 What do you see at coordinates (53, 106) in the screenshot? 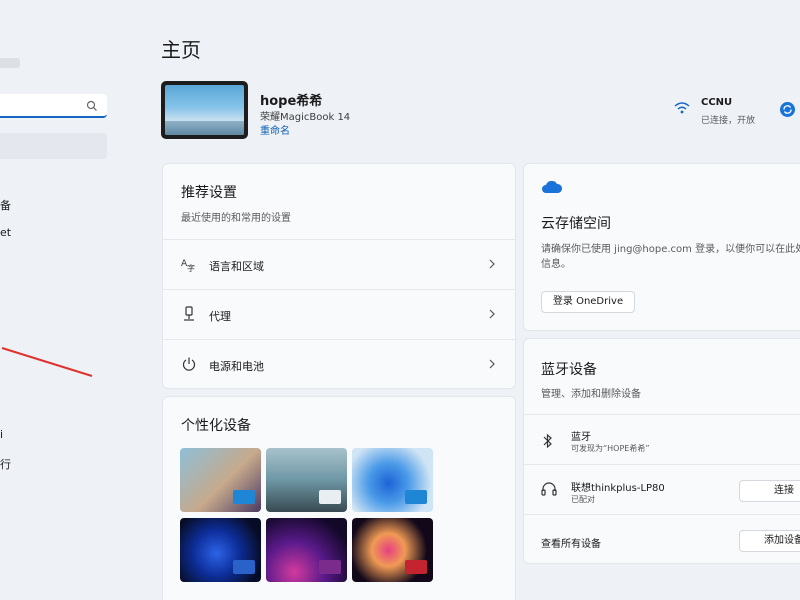
I see `search-input` at bounding box center [53, 106].